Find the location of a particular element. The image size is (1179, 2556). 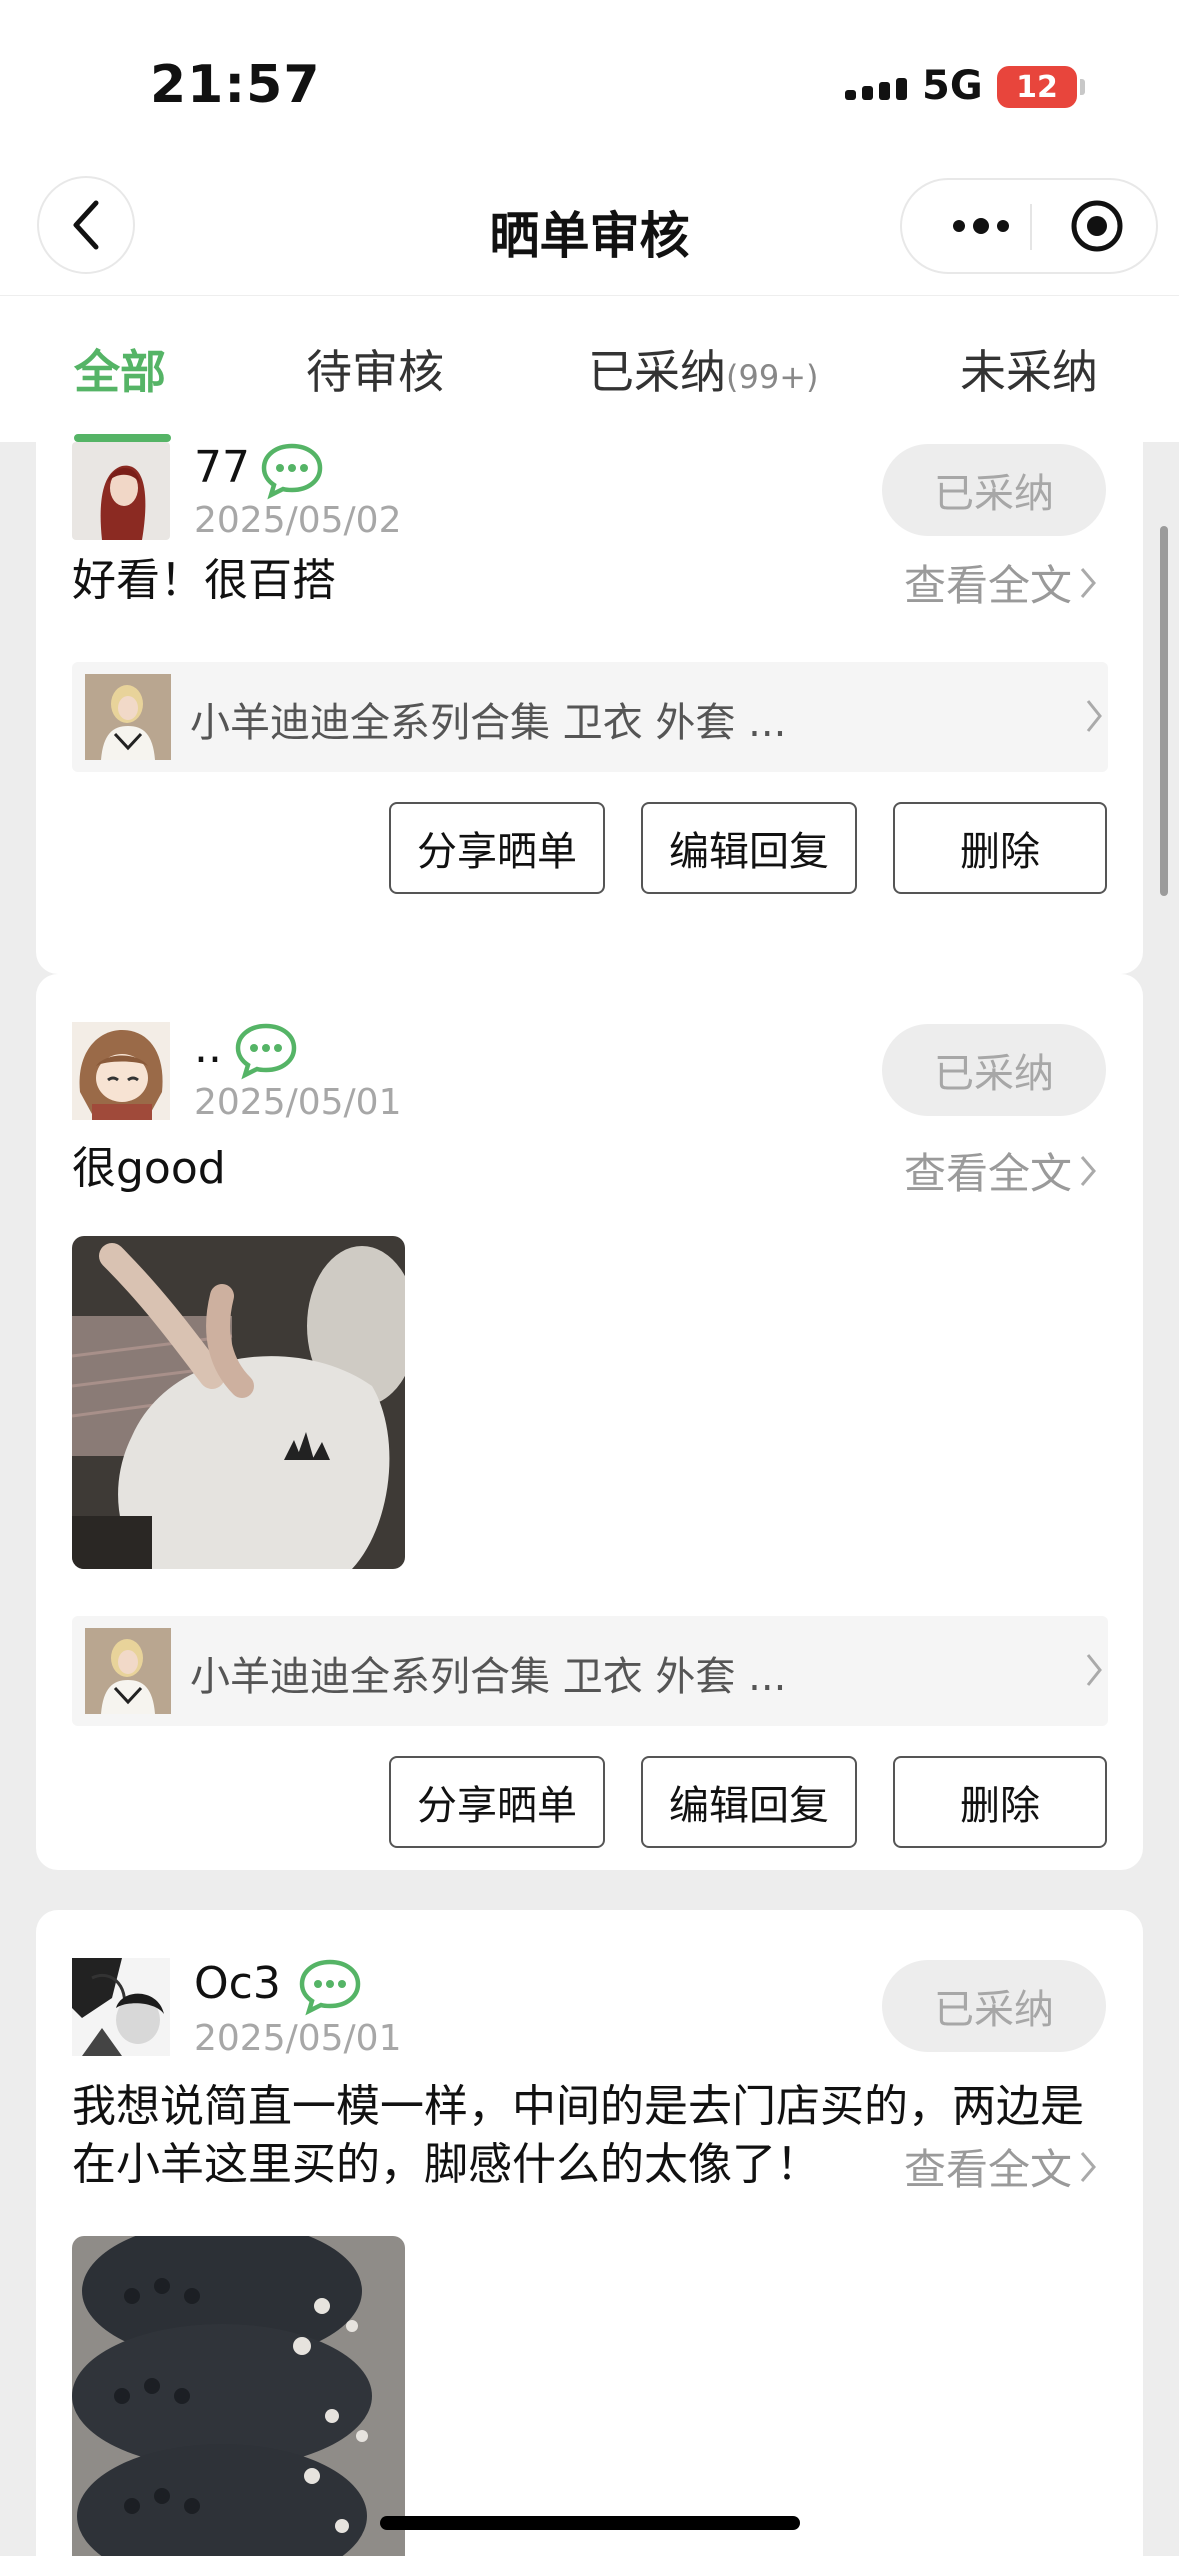

tab-all: 全部 is located at coordinates (120, 369).